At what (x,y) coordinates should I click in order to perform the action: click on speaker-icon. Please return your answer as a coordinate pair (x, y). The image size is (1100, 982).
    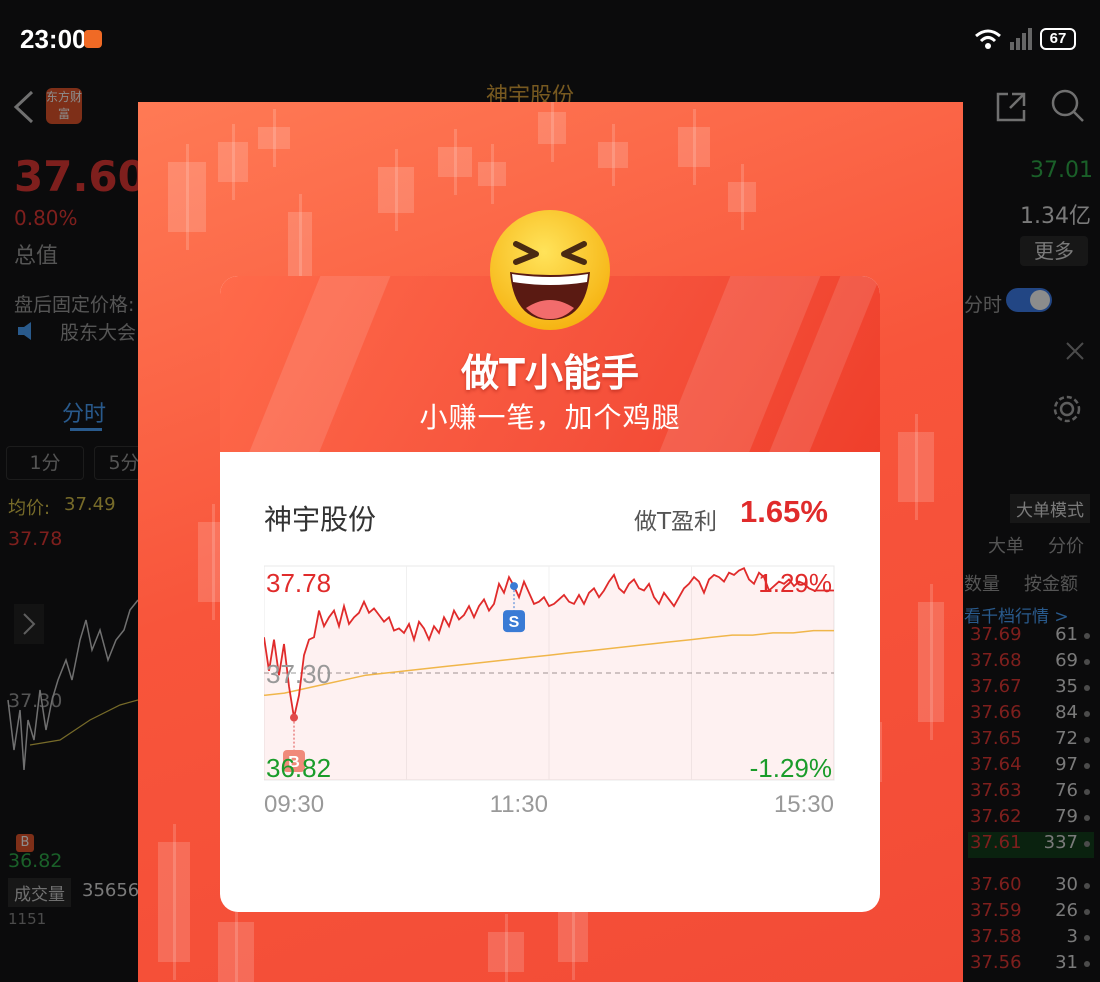
    Looking at the image, I should click on (24, 331).